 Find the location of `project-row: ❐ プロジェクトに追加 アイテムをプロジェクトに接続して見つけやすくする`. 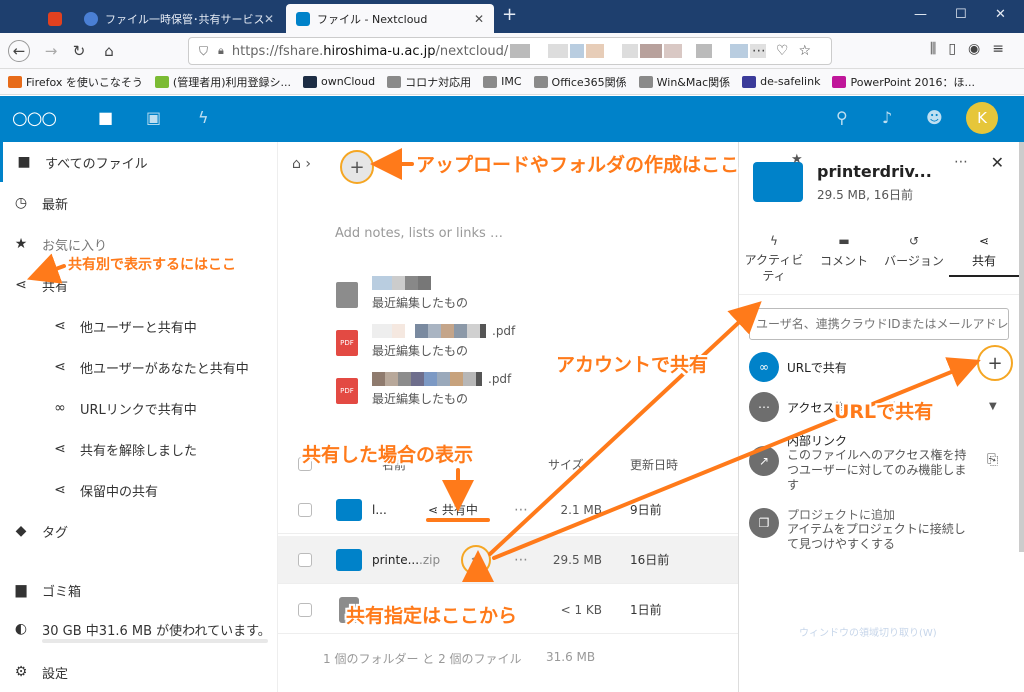

project-row: ❐ プロジェクトに追加 アイテムをプロジェクトに接続して見つけやすくする is located at coordinates (884, 531).